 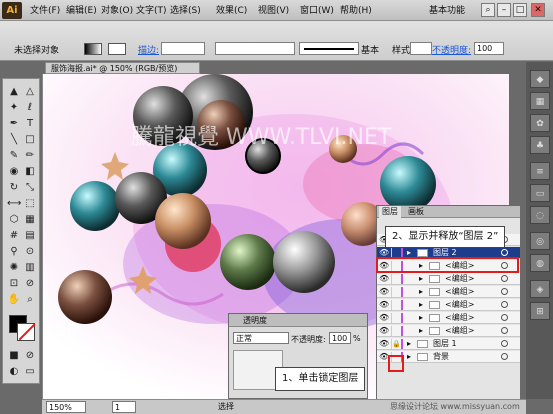 What do you see at coordinates (30, 236) in the screenshot?
I see `gradient-tool-icon: ▤` at bounding box center [30, 236].